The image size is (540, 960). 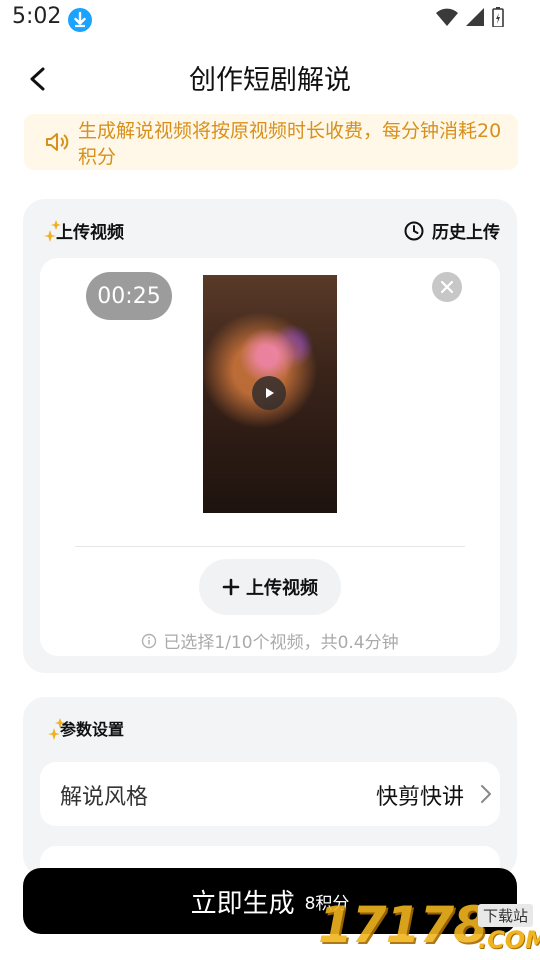 What do you see at coordinates (149, 640) in the screenshot?
I see `info-icon` at bounding box center [149, 640].